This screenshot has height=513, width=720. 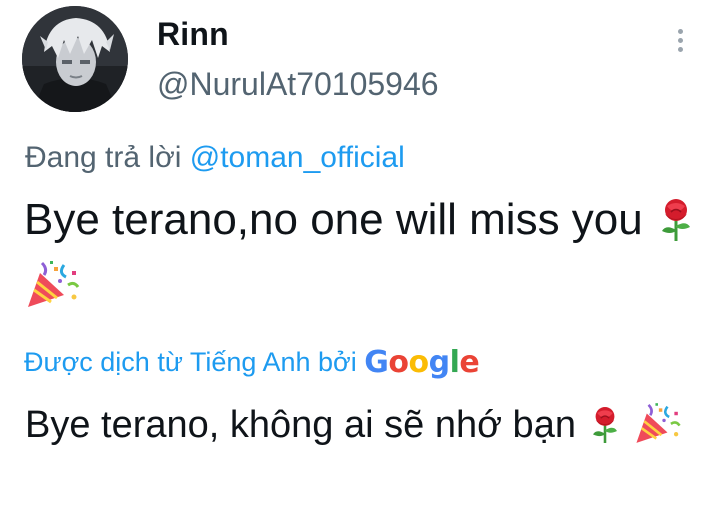 What do you see at coordinates (103, 157) in the screenshot?
I see `replying-to-label: Đang trả lời` at bounding box center [103, 157].